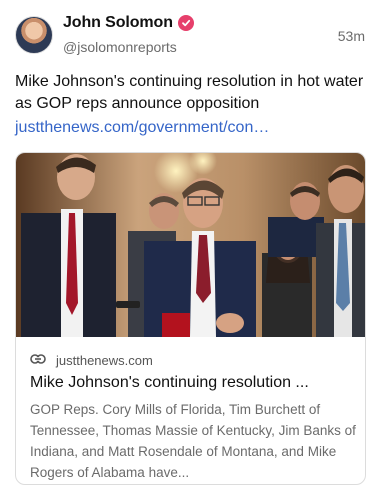 The image size is (381, 500). Describe the element at coordinates (118, 23) in the screenshot. I see `author-name: John Solomon` at that location.